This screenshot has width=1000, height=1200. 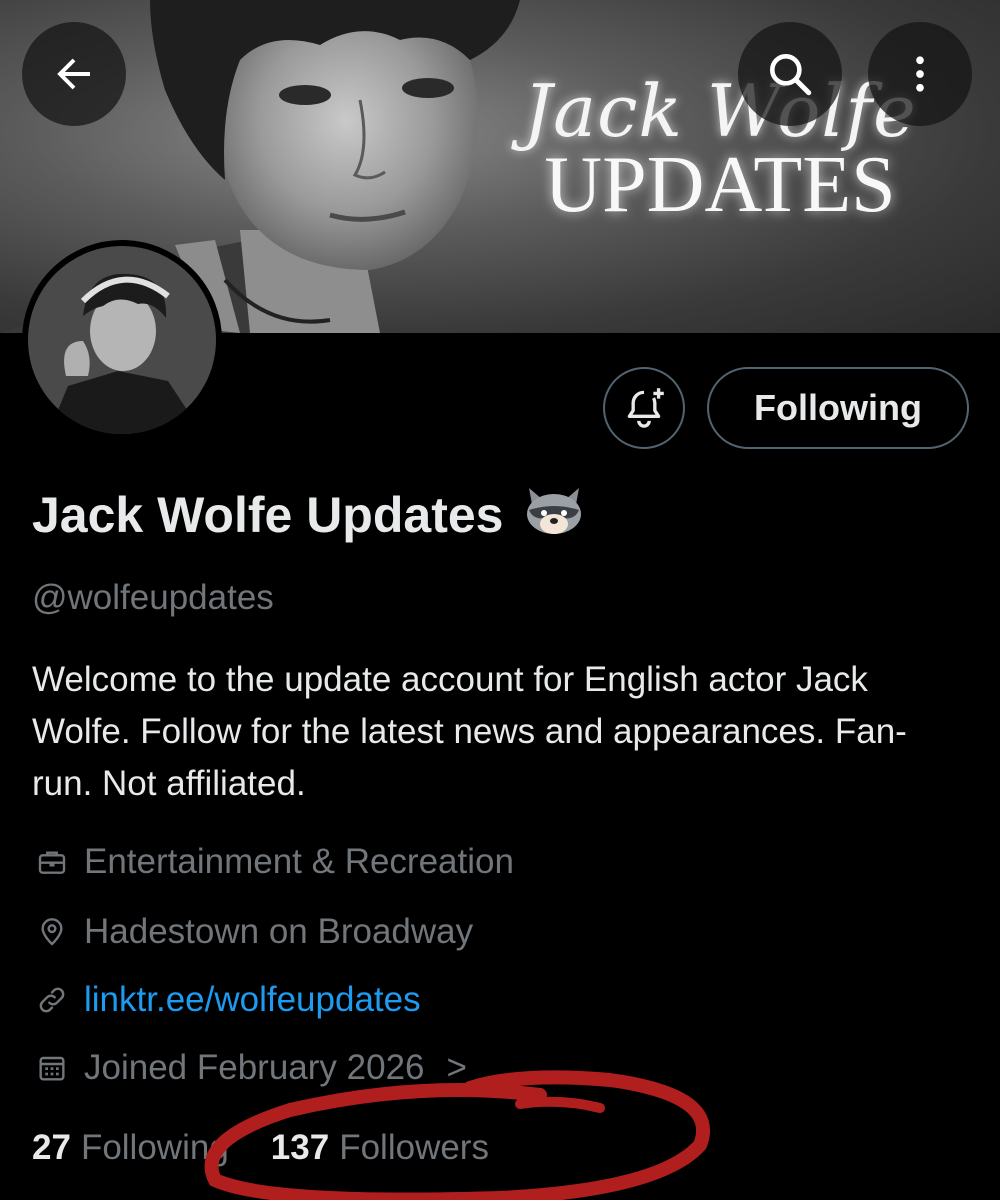 What do you see at coordinates (254, 1067) in the screenshot?
I see `joined-text: Joined February 2026` at bounding box center [254, 1067].